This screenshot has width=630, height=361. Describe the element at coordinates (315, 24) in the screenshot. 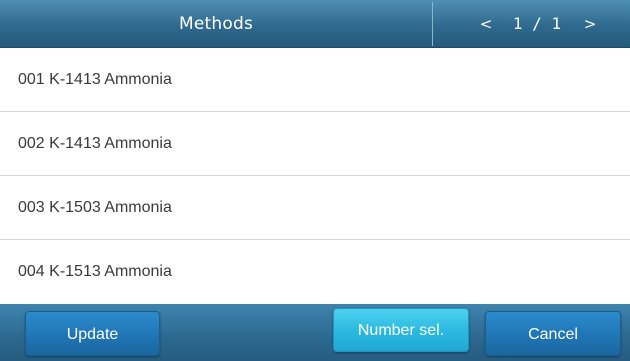

I see `header-bar: Methods < 1 / 1 >` at that location.